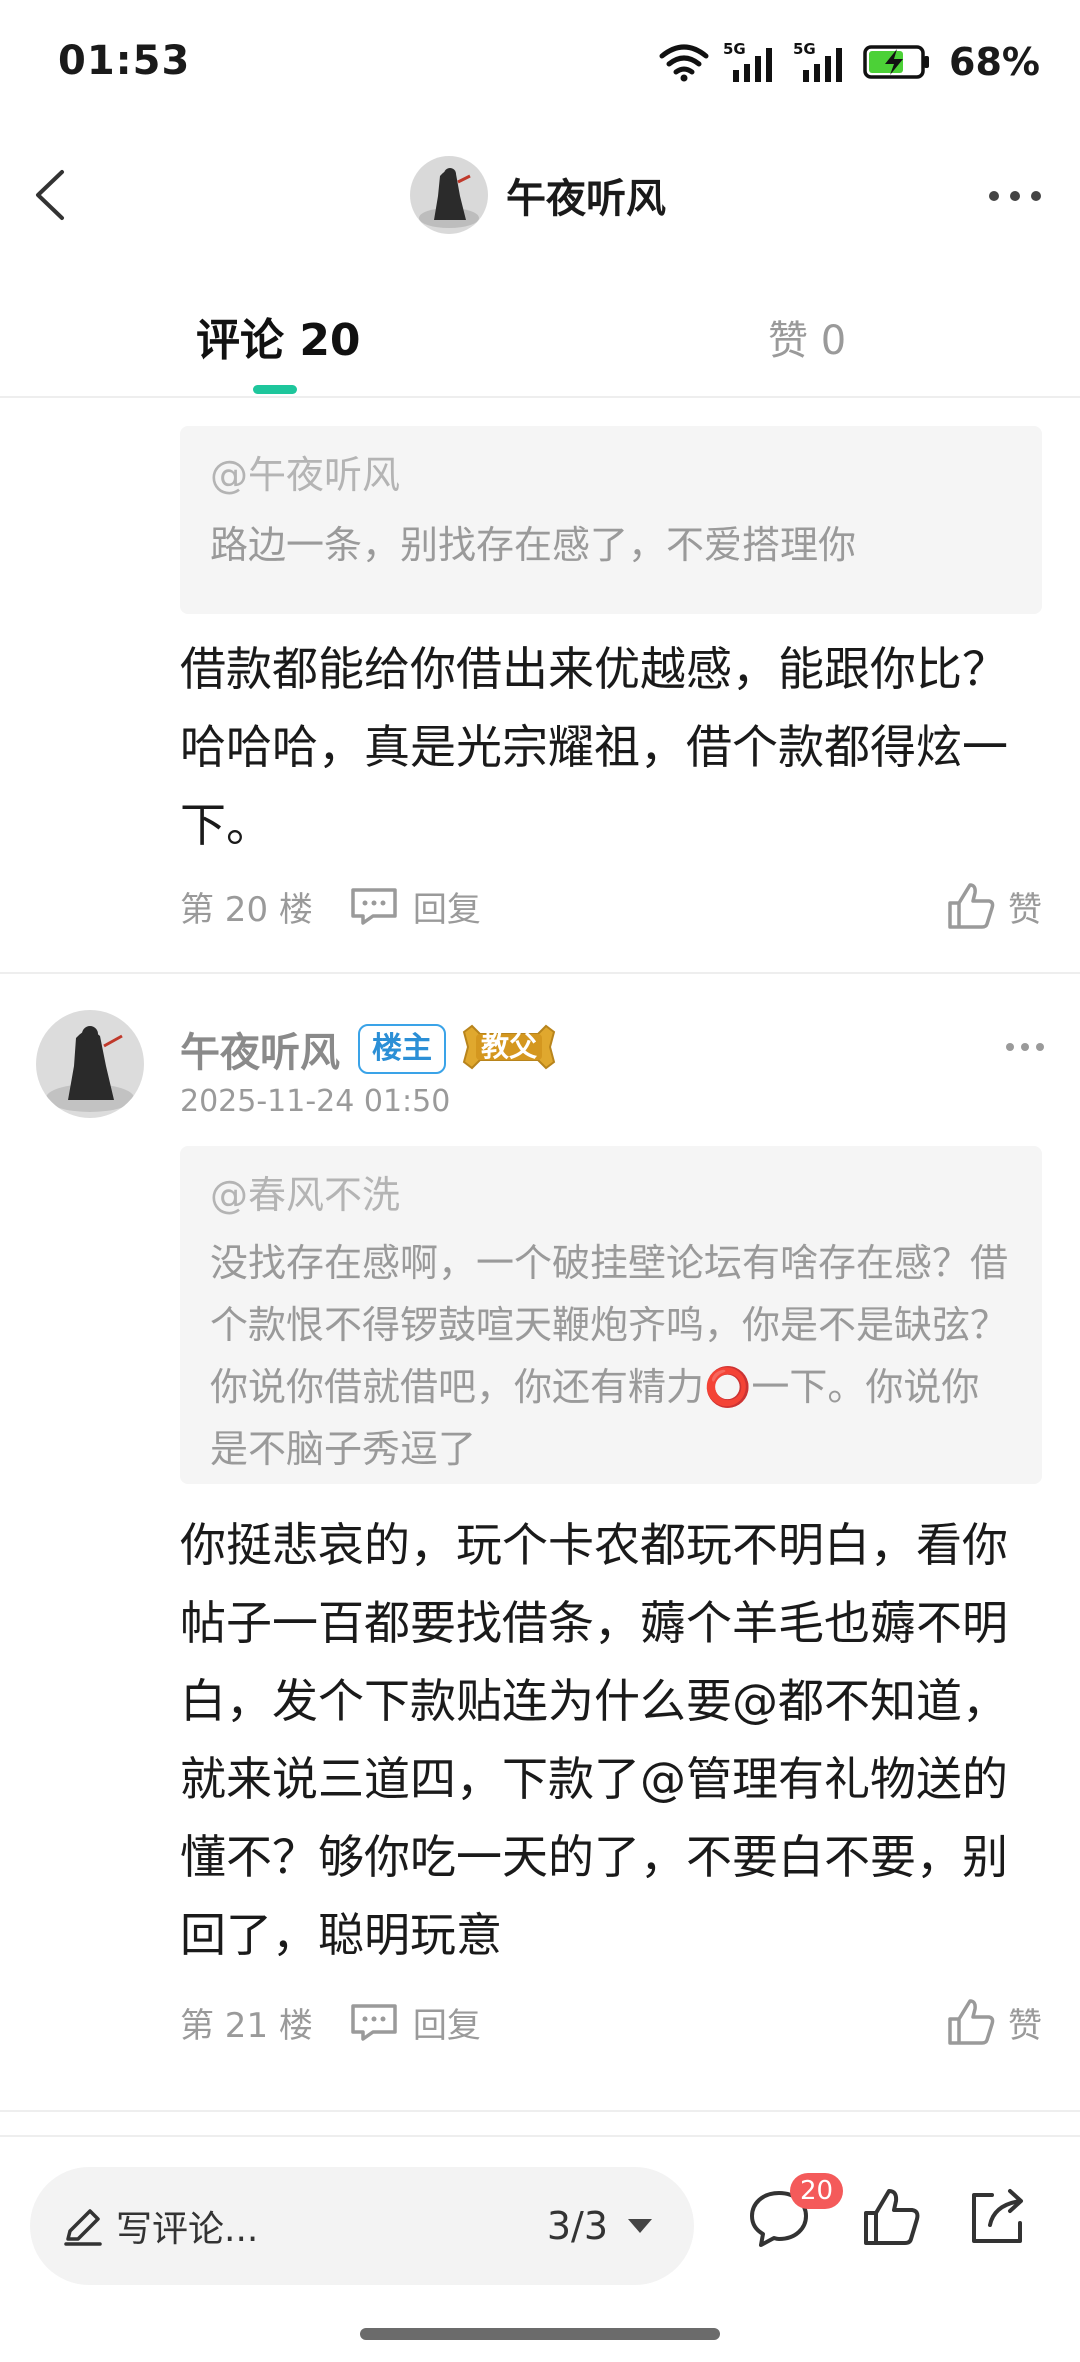 The width and height of the screenshot is (1080, 2362). Describe the element at coordinates (246, 909) in the screenshot. I see `floor-number: 第 20 楼` at that location.